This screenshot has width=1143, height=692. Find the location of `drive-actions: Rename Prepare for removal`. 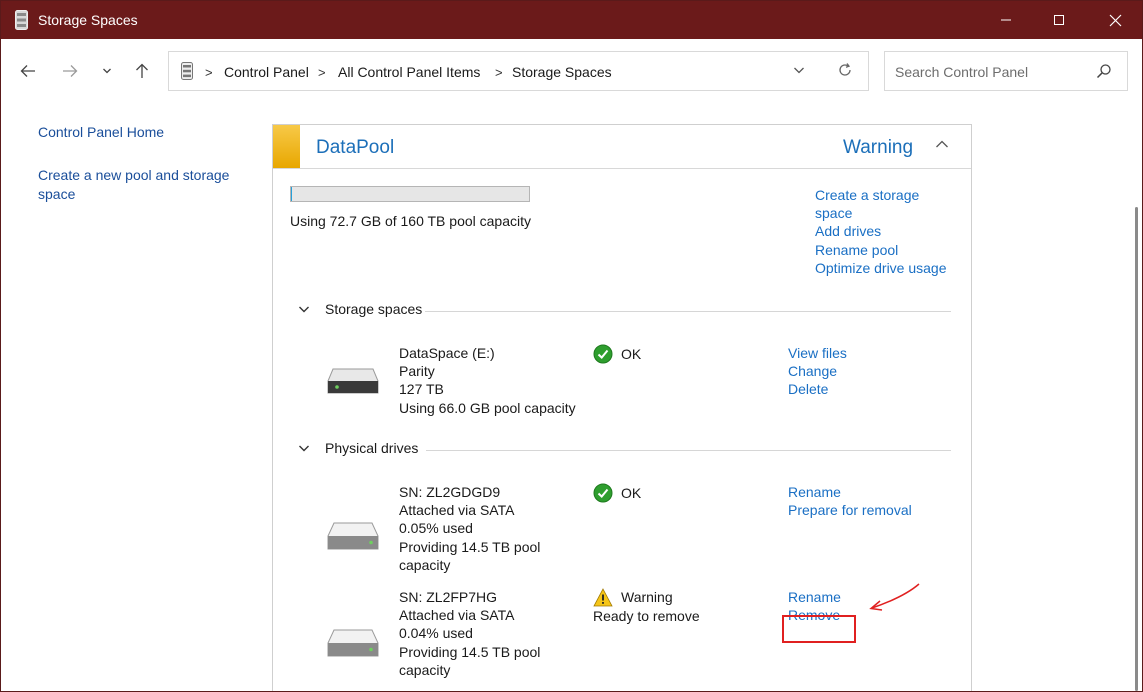

drive-actions: Rename Prepare for removal is located at coordinates (850, 501).